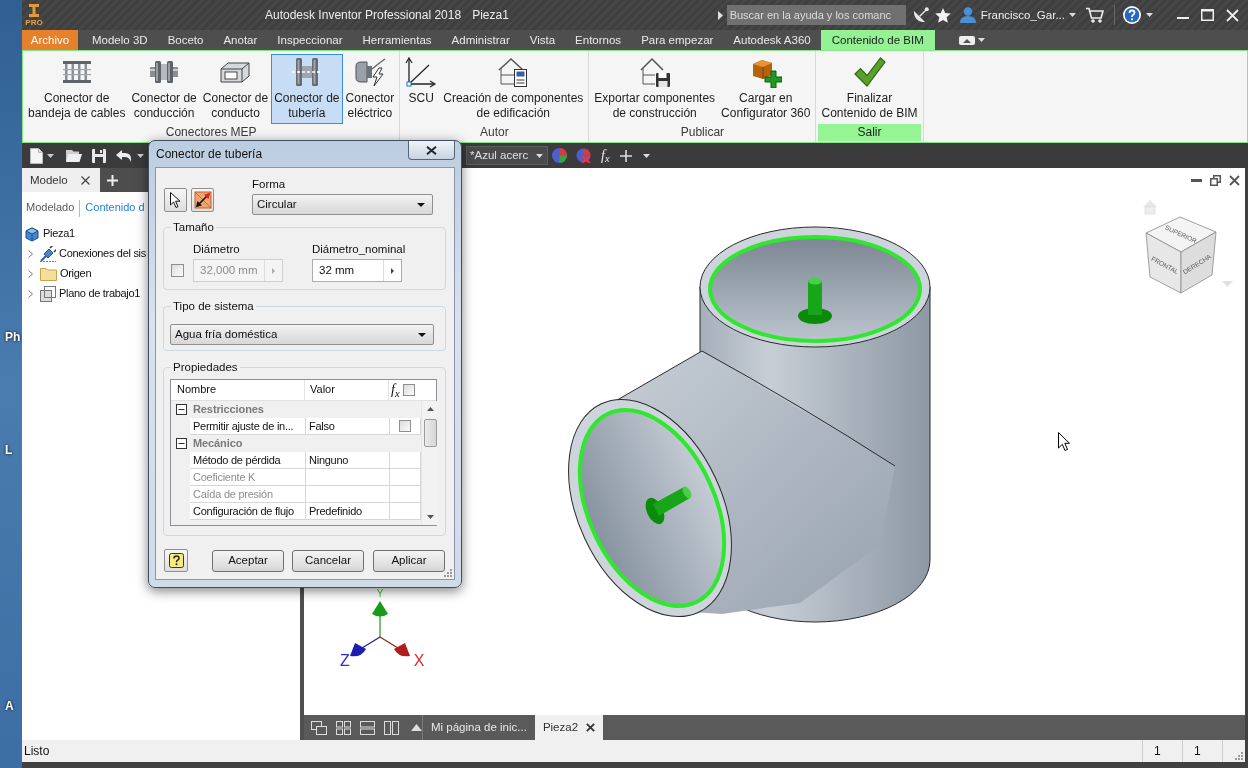  Describe the element at coordinates (430, 517) in the screenshot. I see `scroll-down-icon` at that location.